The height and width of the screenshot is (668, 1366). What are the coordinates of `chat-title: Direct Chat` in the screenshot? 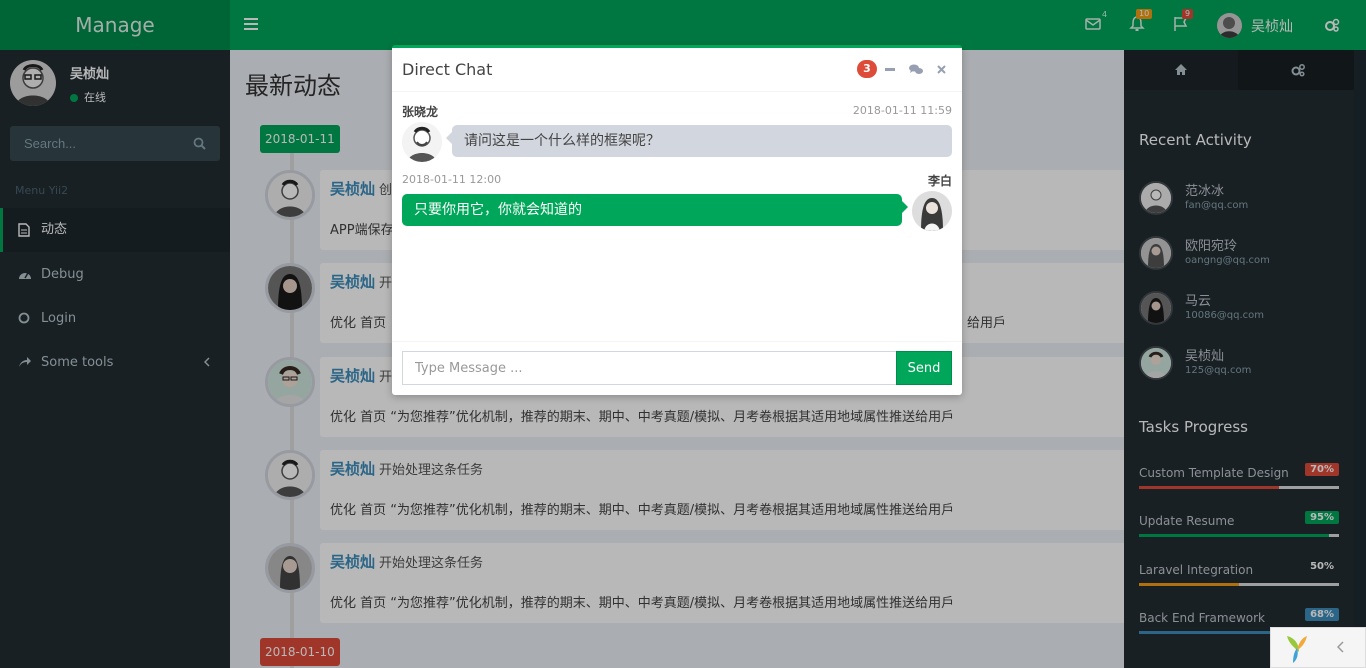 It's located at (447, 69).